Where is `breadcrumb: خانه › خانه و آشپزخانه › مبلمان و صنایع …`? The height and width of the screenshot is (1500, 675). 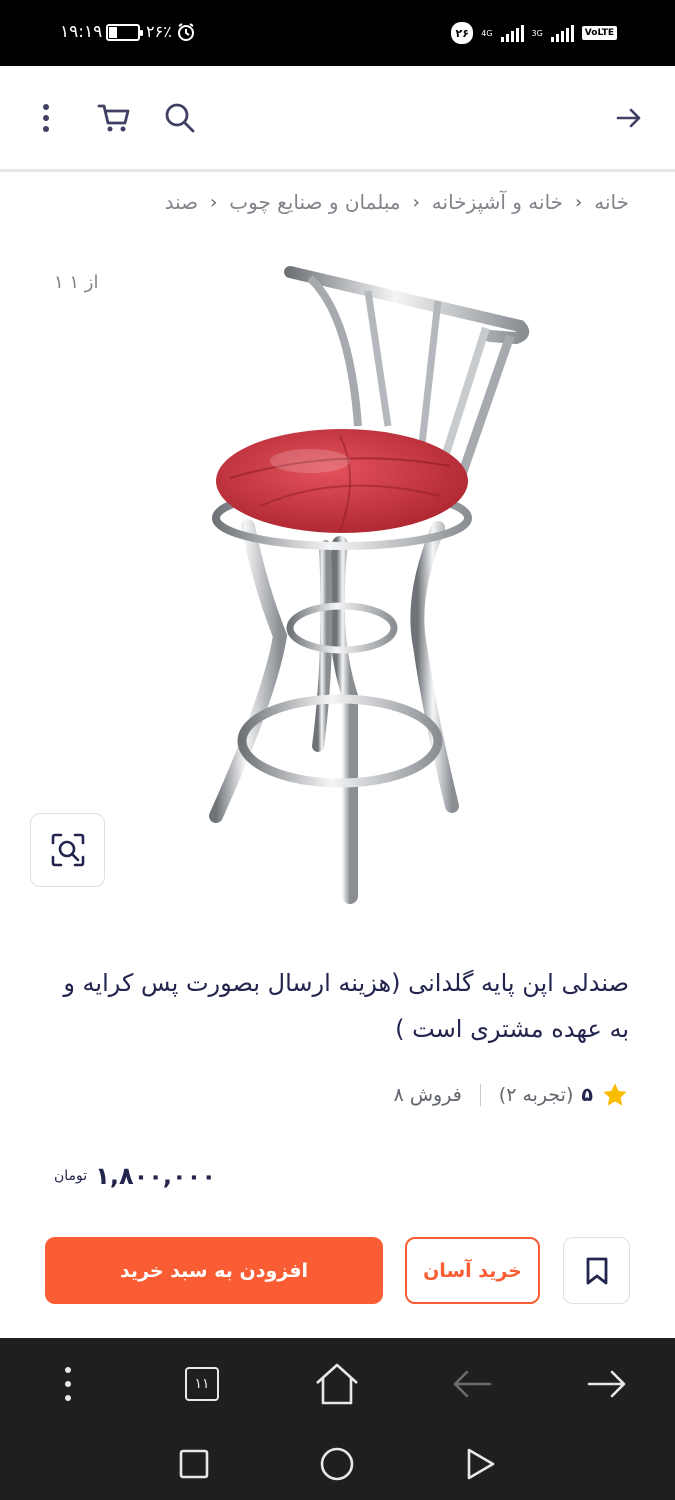
breadcrumb: خانه › خانه و آشپزخانه › مبلمان و صنایع … is located at coordinates (397, 202).